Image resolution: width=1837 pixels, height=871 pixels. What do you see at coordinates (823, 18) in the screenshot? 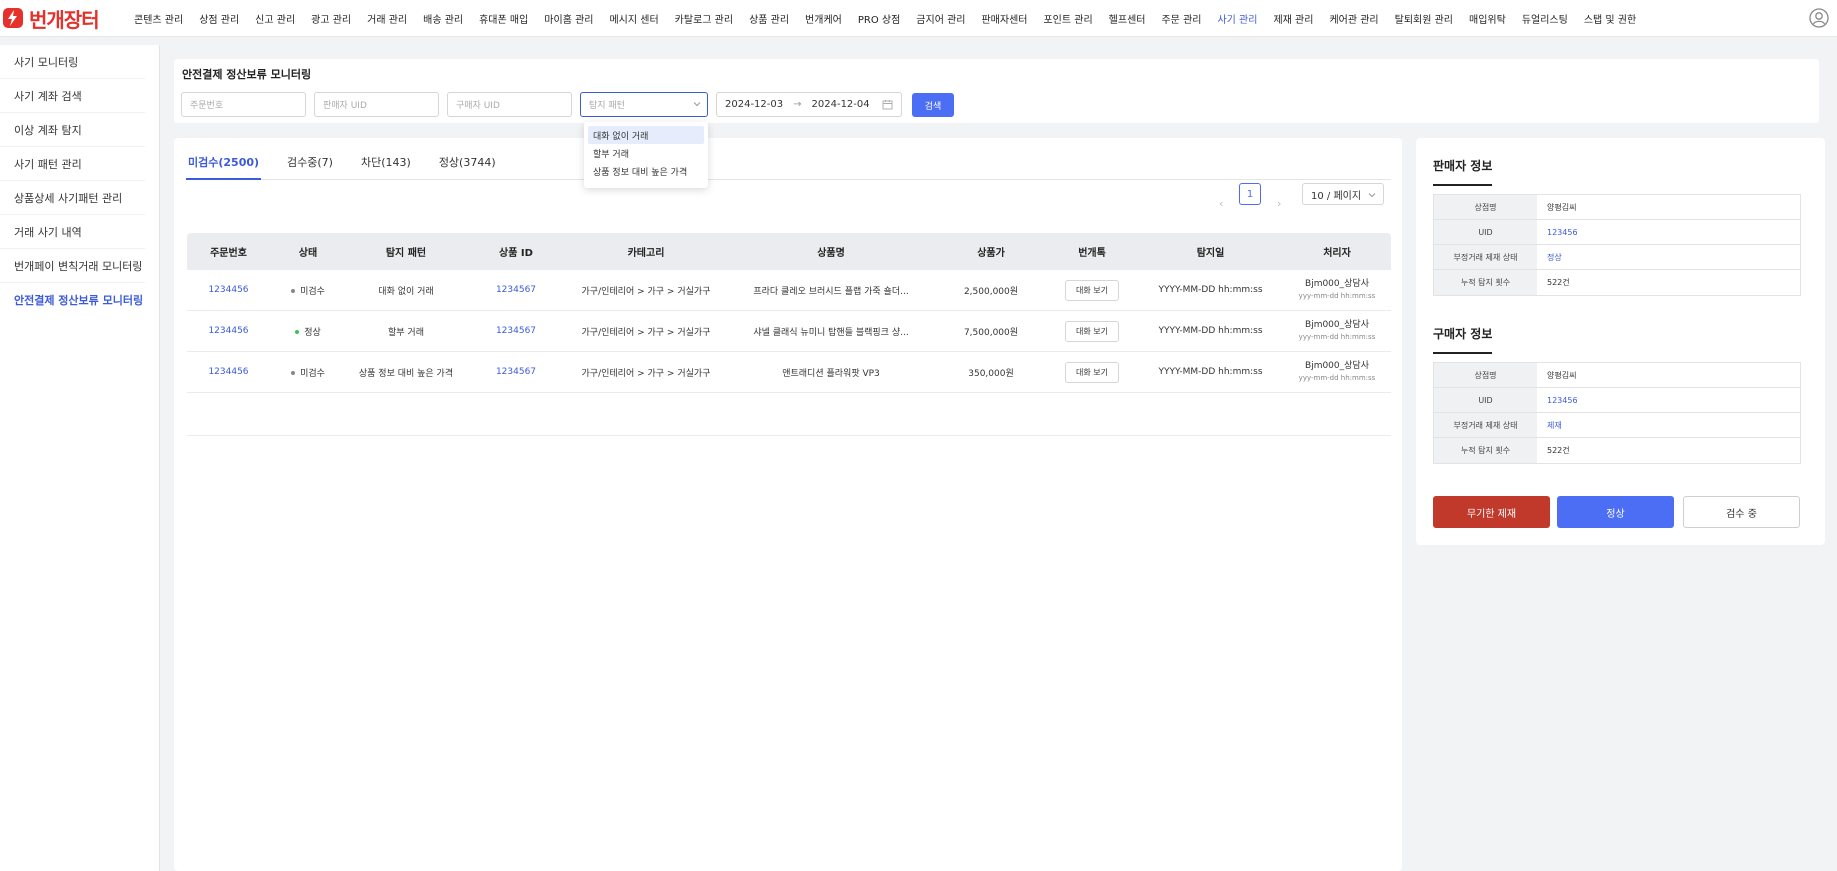
I see `nav-item: 번개케어` at bounding box center [823, 18].